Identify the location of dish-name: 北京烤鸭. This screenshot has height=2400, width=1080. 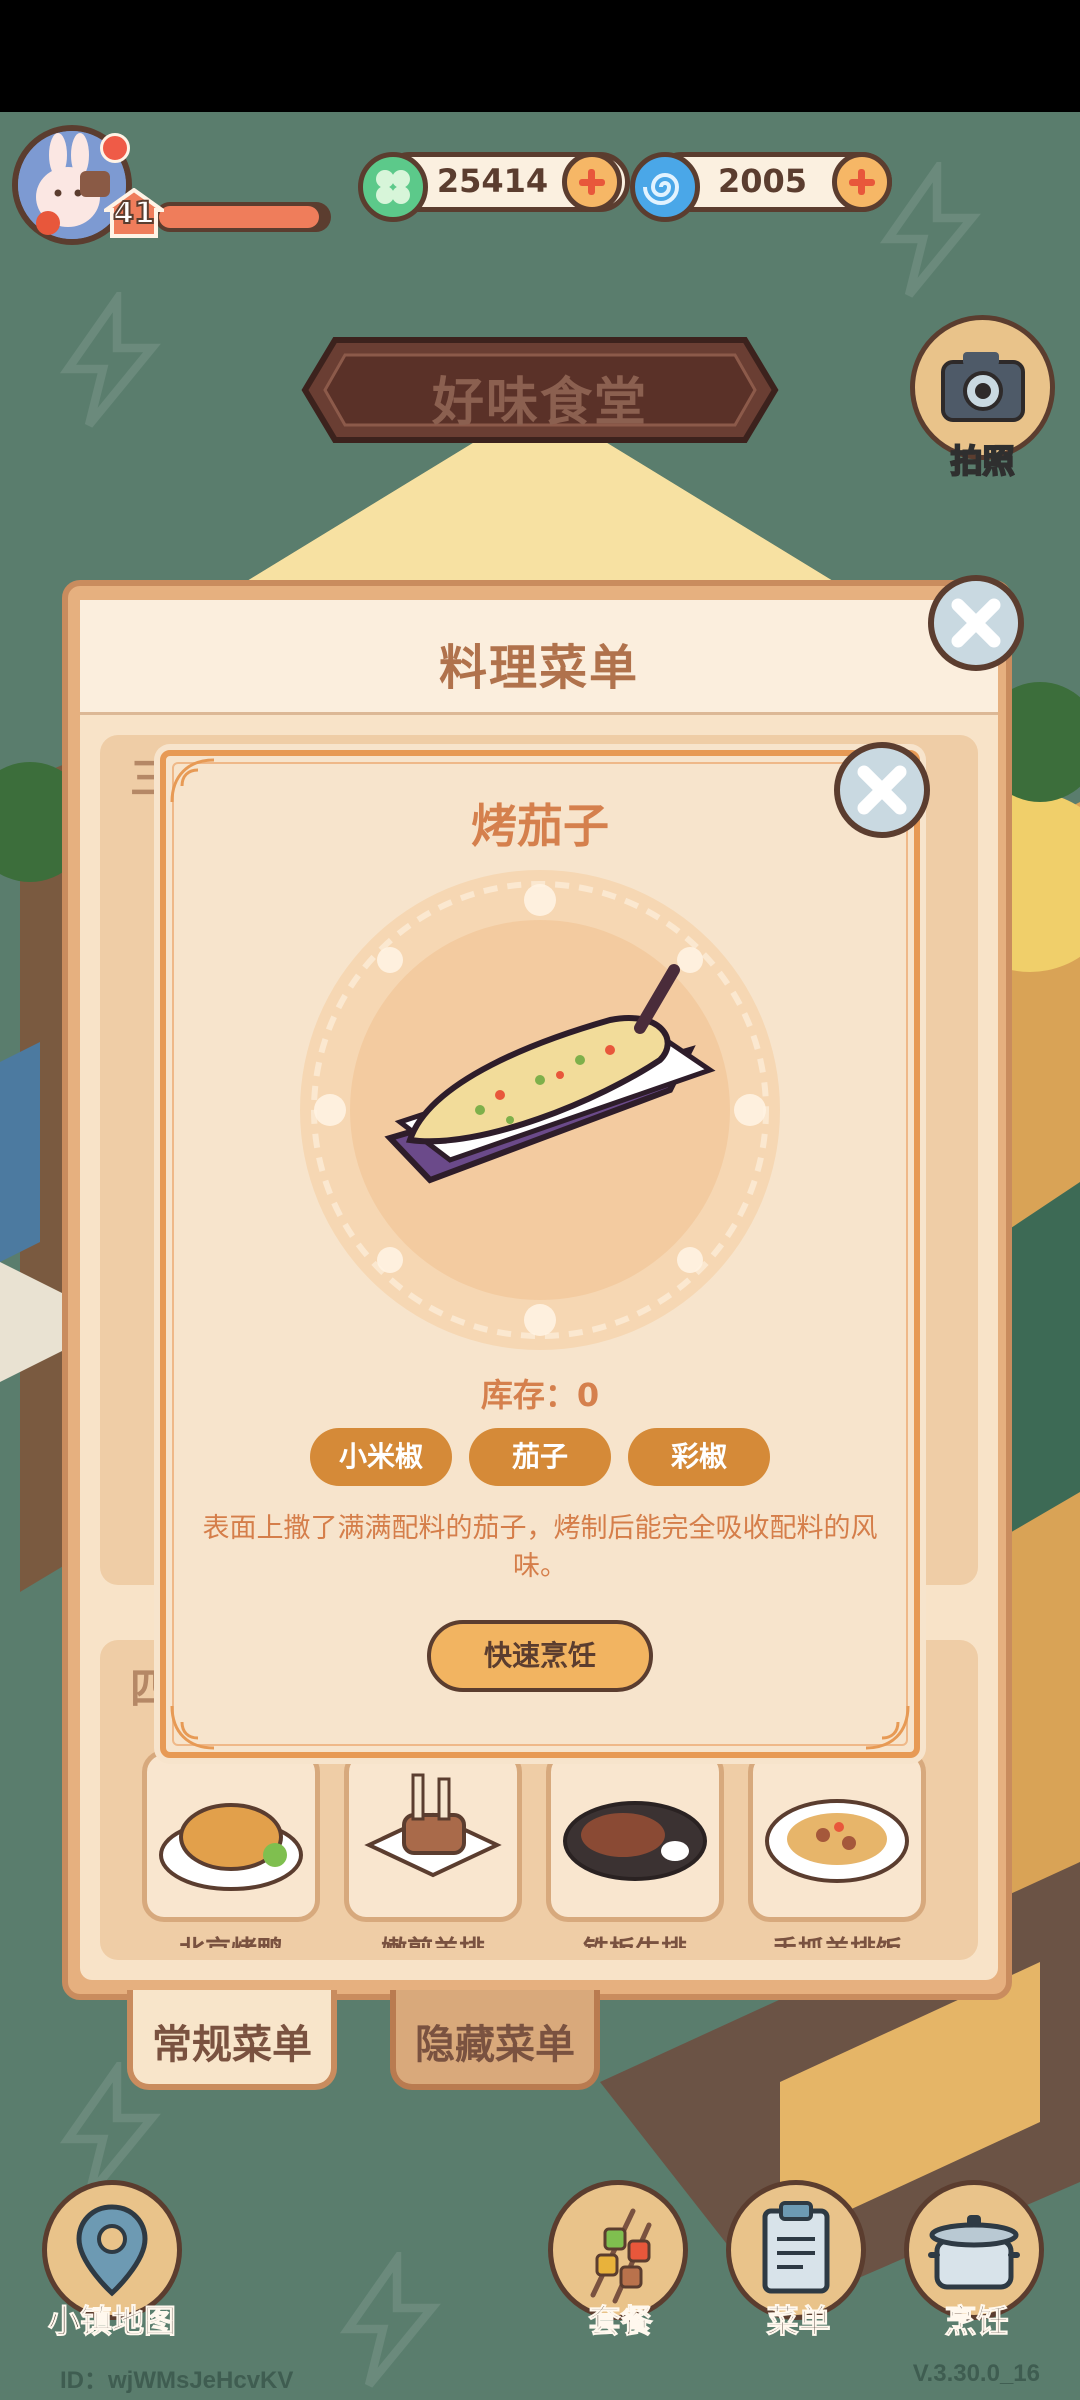
(231, 1939).